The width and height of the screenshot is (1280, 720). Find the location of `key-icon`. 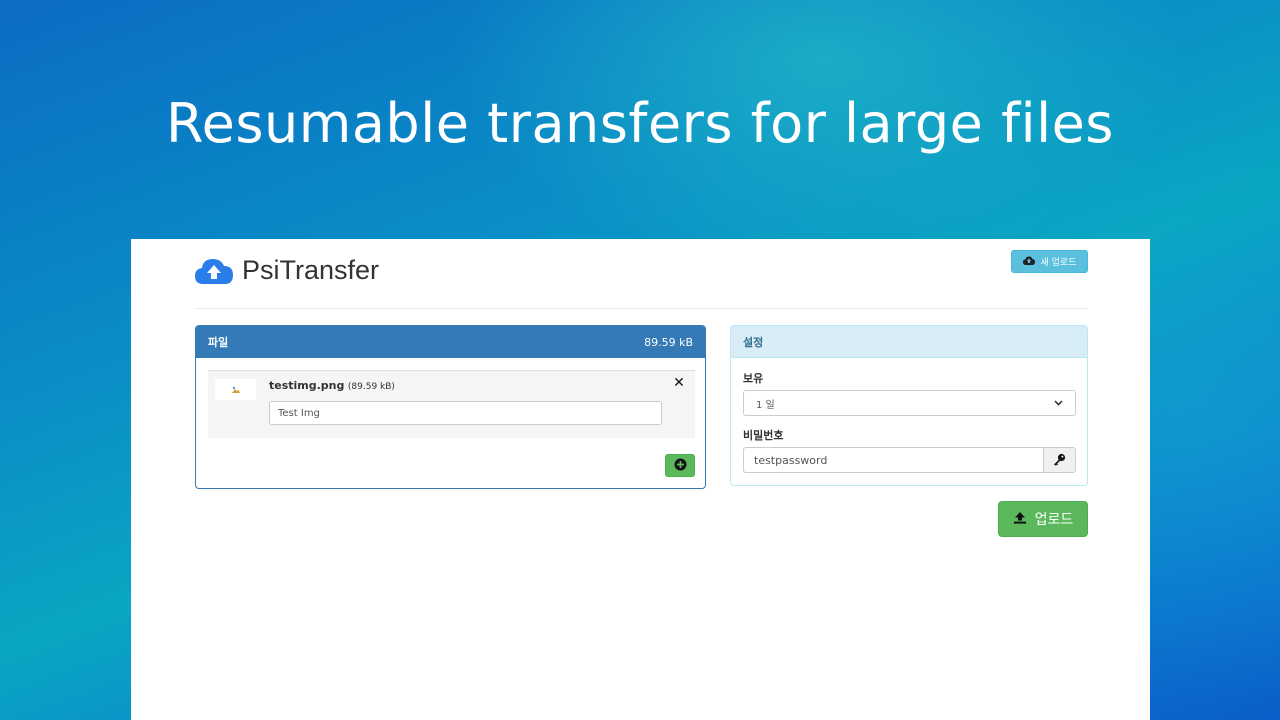

key-icon is located at coordinates (1059, 460).